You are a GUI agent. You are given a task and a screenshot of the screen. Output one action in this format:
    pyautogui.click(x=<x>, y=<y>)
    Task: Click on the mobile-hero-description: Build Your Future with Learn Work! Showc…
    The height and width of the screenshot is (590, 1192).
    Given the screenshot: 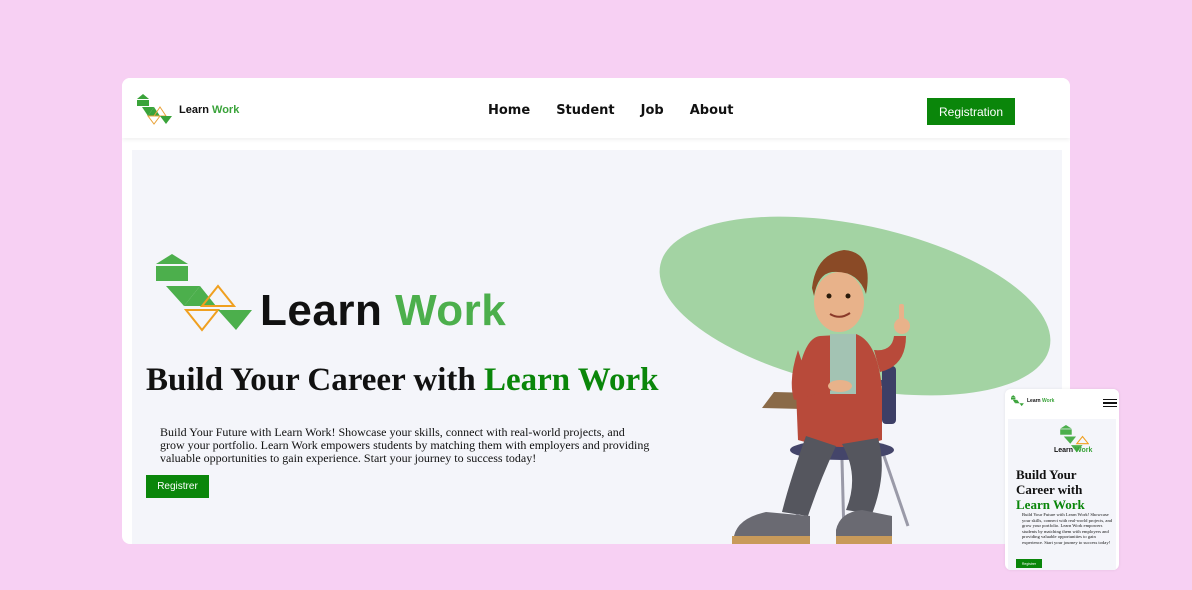 What is the action you would take?
    pyautogui.click(x=1067, y=528)
    